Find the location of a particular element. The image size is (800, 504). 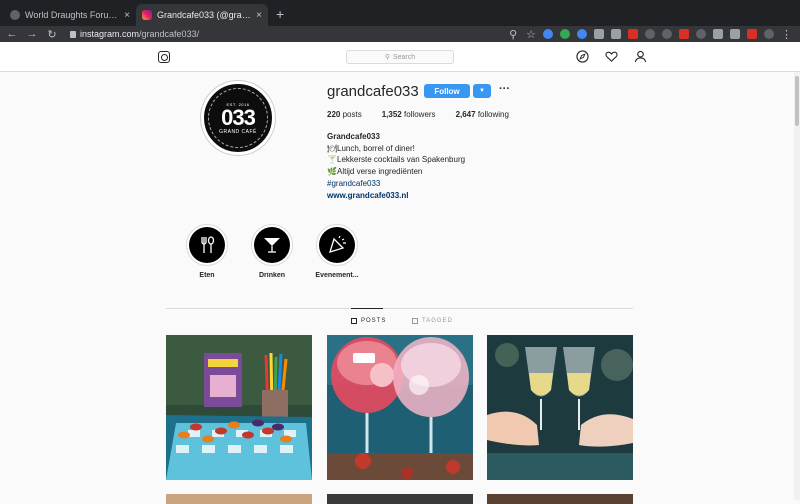

active-tab-indicator is located at coordinates (367, 308).